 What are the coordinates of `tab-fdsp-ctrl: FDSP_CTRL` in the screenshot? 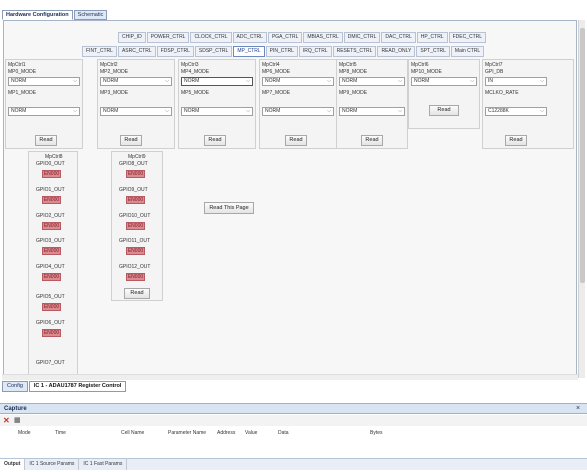 It's located at (175, 51).